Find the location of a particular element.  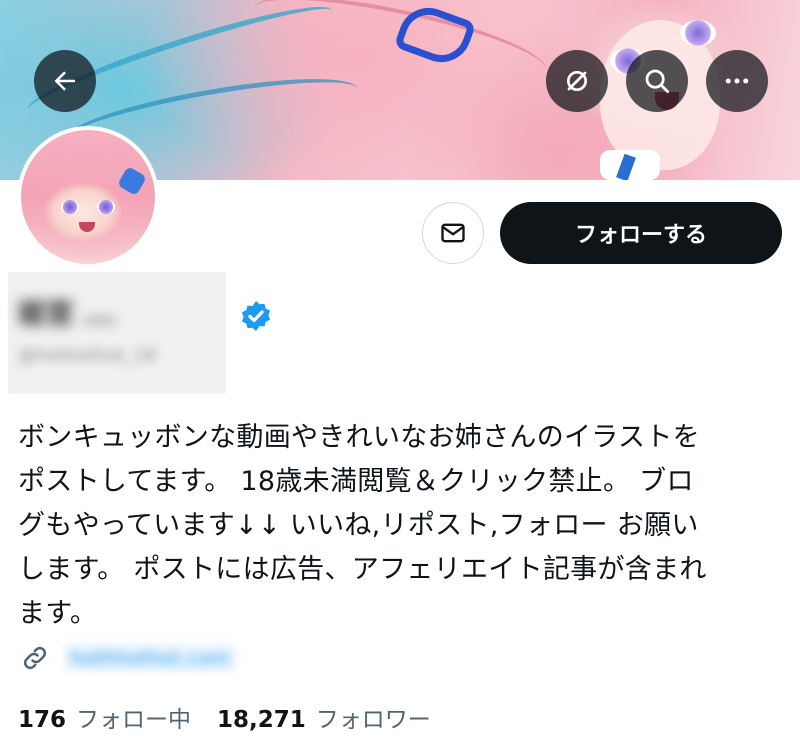

avatar-image is located at coordinates (88, 197).